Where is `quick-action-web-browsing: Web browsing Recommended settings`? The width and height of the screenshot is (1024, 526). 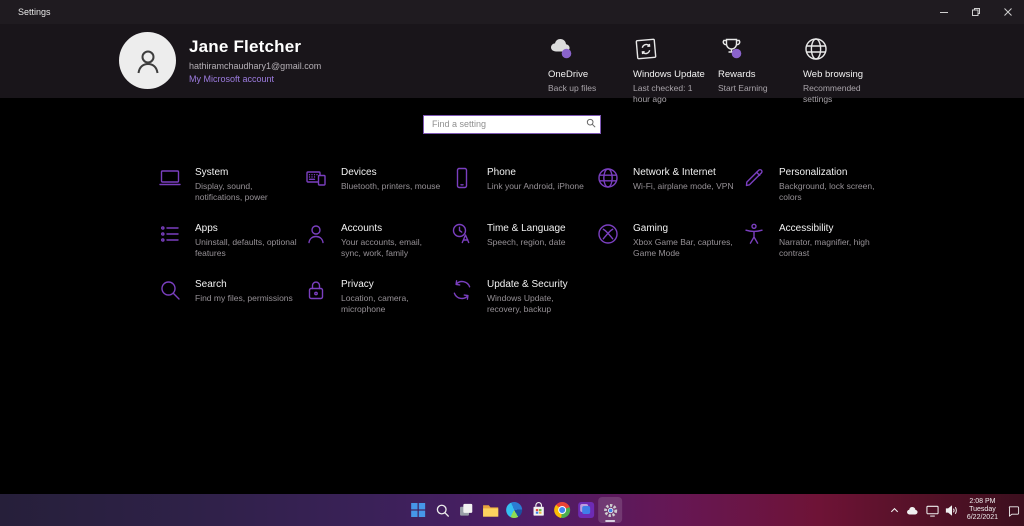 quick-action-web-browsing: Web browsing Recommended settings is located at coordinates (845, 68).